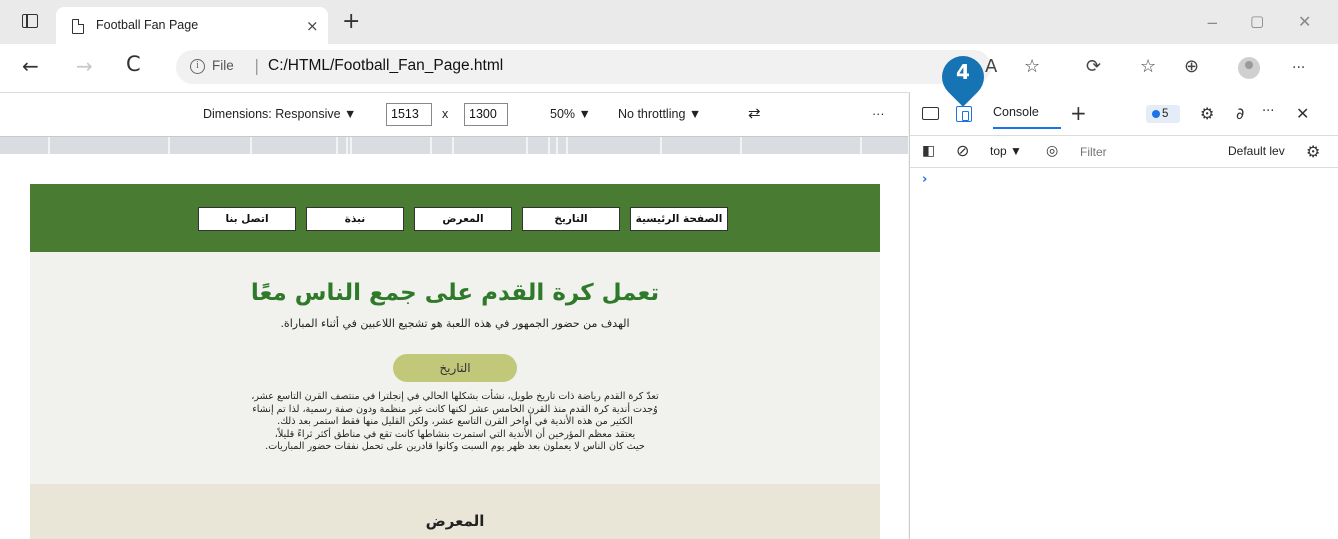 Image resolution: width=1338 pixels, height=539 pixels. I want to click on device-more-icon: ···, so click(878, 114).